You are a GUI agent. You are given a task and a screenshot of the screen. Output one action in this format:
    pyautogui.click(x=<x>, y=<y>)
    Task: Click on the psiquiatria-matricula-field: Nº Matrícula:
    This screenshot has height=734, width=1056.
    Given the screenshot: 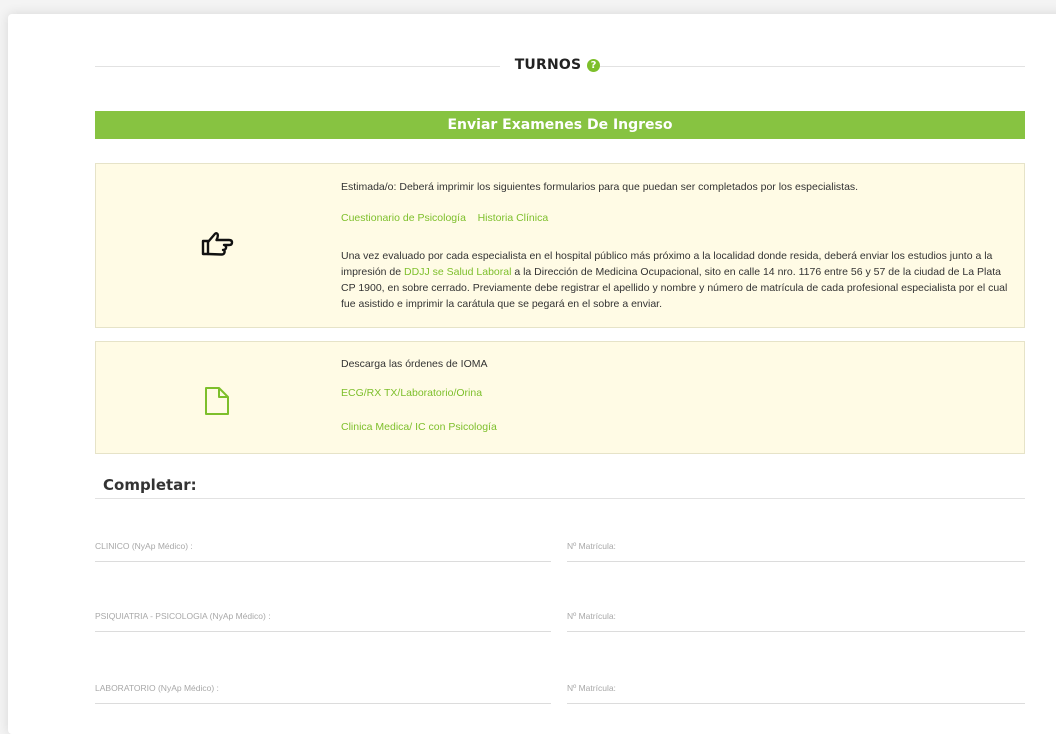 What is the action you would take?
    pyautogui.click(x=796, y=617)
    